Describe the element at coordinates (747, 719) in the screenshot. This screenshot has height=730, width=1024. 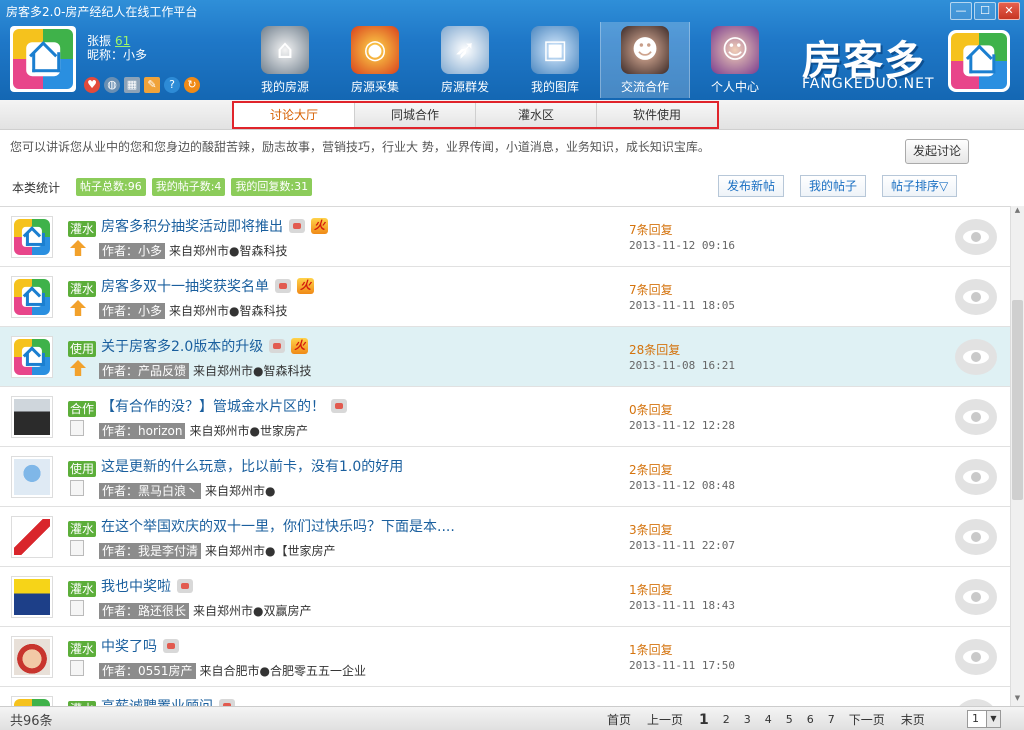
I see `page-link-3: 3` at that location.